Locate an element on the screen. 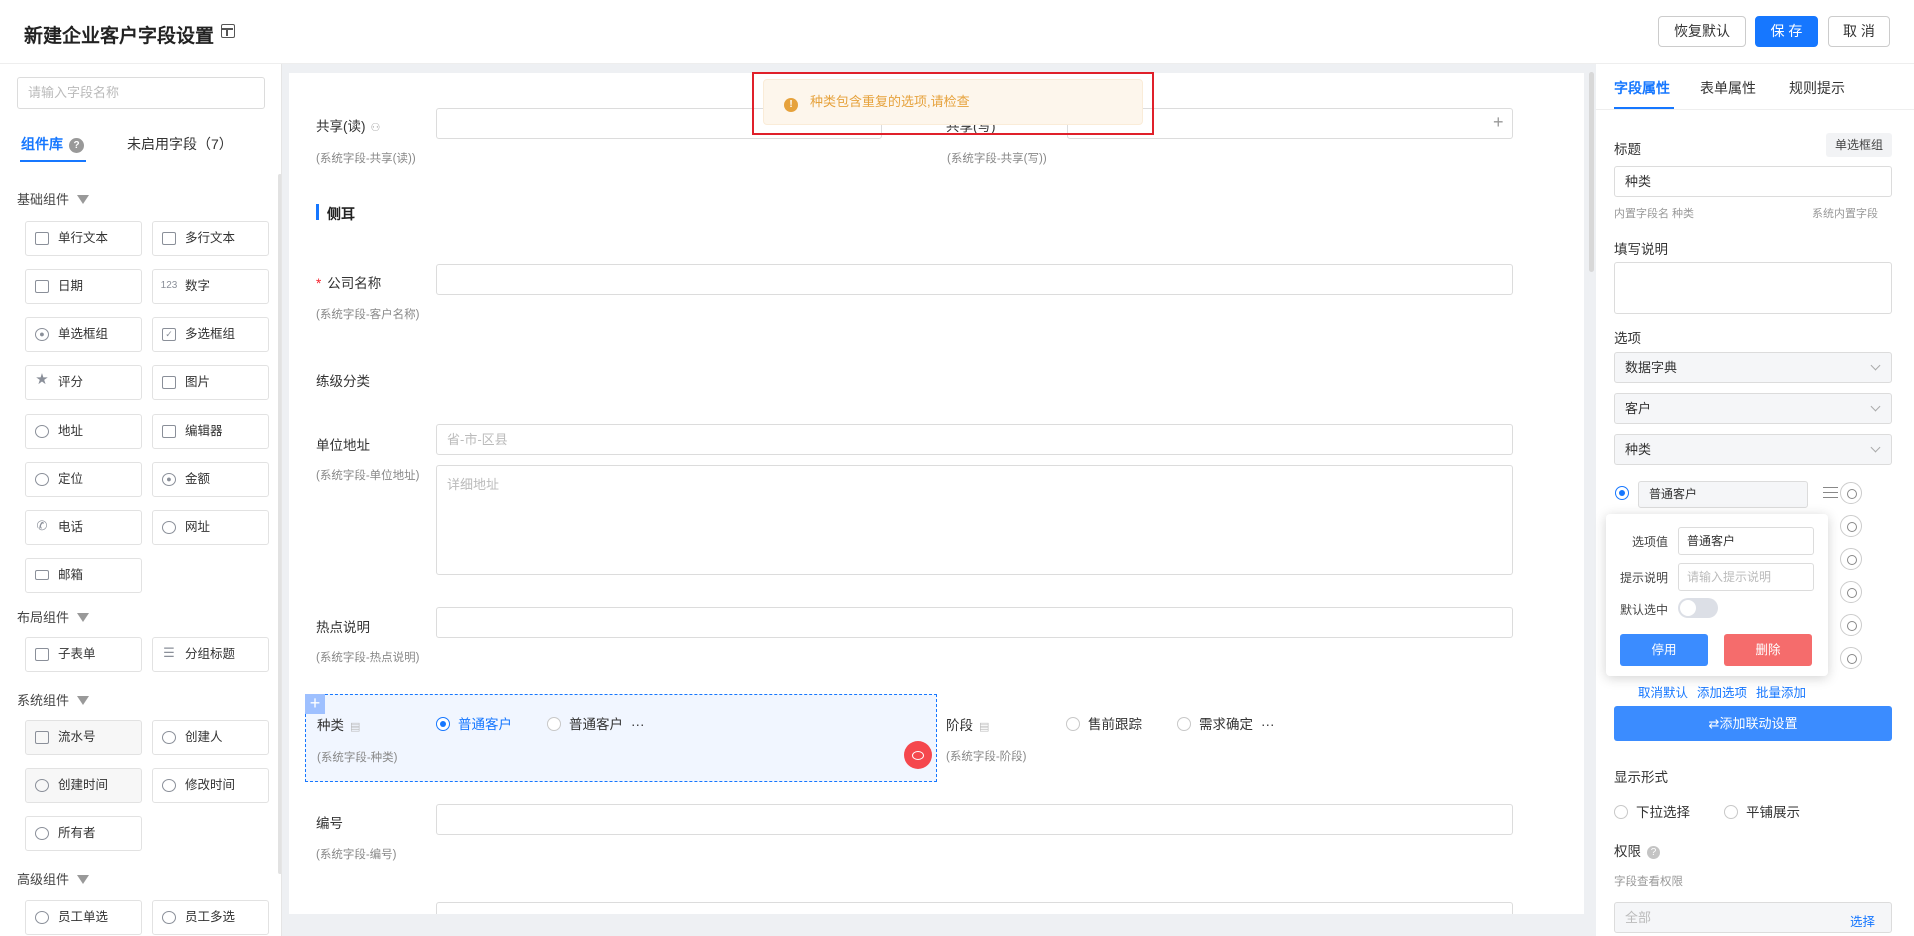  component-url: 网址 is located at coordinates (210, 527).